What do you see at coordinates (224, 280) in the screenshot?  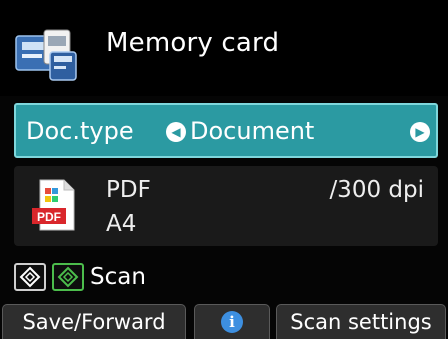 I see `scan-start-row: Scan` at bounding box center [224, 280].